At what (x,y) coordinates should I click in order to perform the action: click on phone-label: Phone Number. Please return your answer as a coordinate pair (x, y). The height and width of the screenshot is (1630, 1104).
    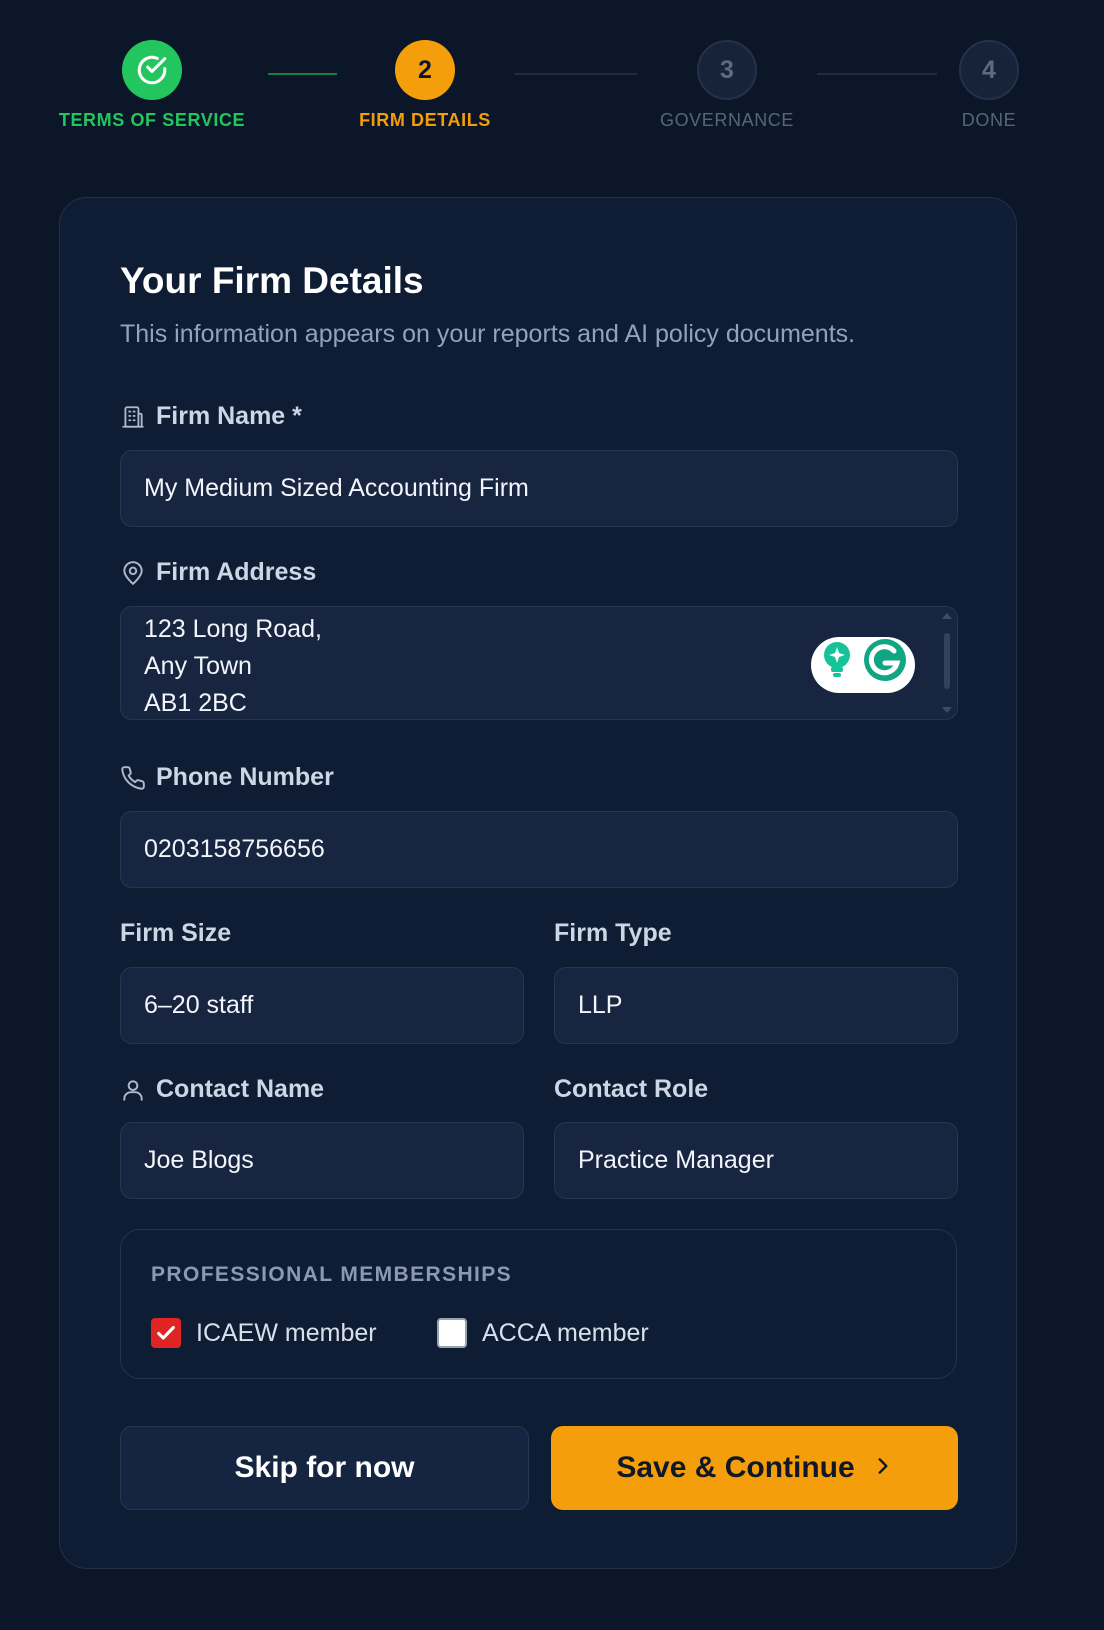
    Looking at the image, I should click on (227, 777).